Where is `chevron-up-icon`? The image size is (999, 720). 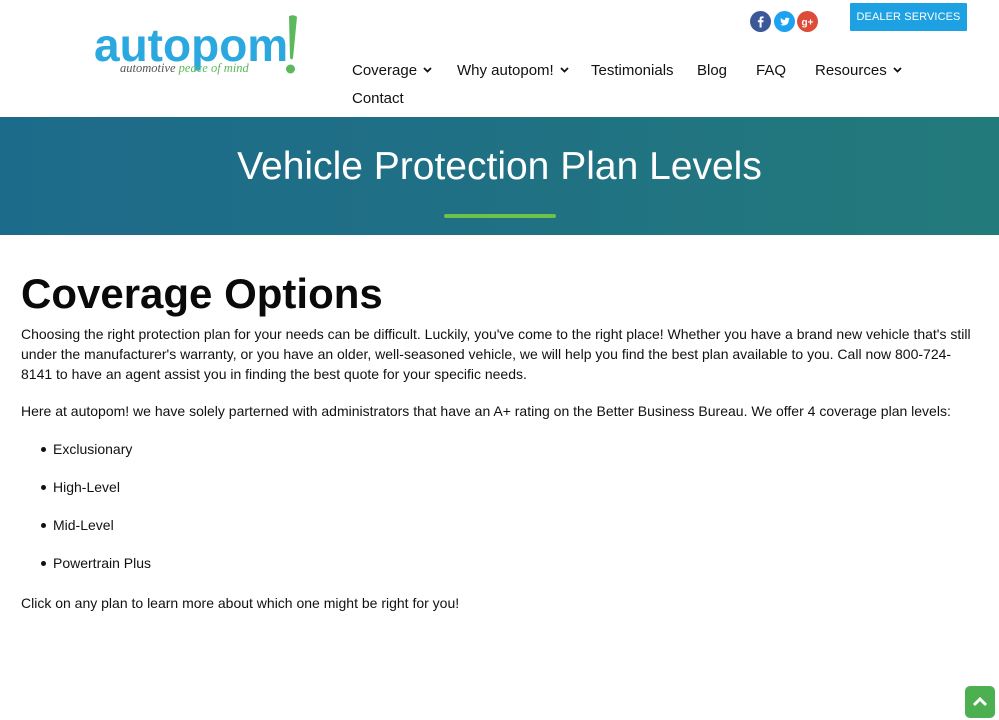 chevron-up-icon is located at coordinates (980, 701).